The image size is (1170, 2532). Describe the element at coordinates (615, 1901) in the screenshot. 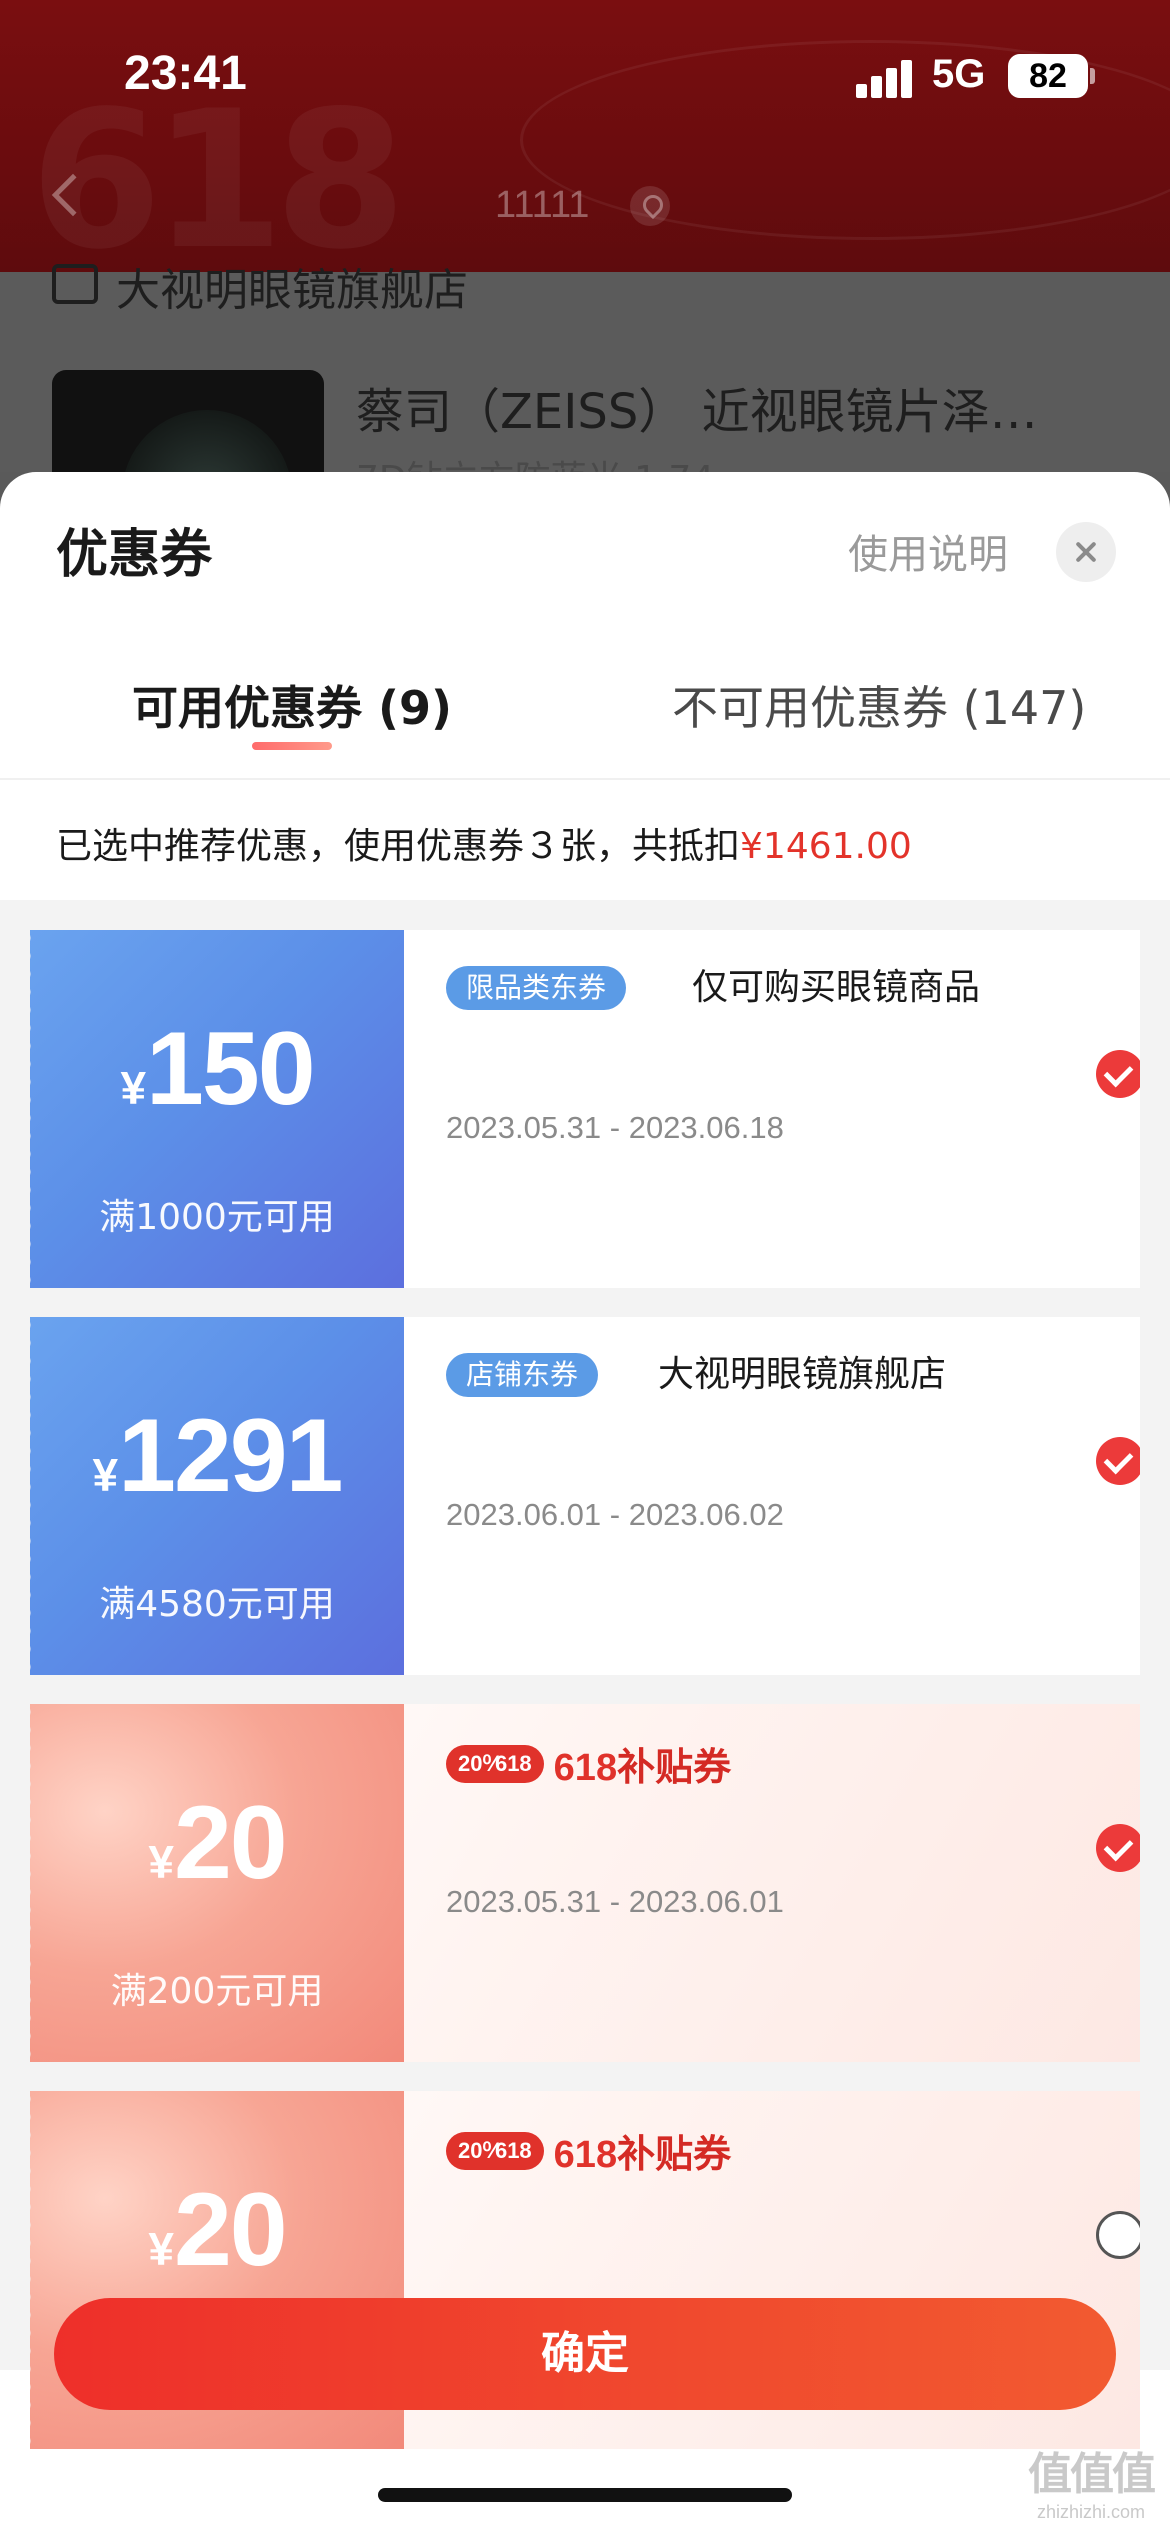

I see `coupon-date: 2023.05.31 - 2023.06.01` at that location.